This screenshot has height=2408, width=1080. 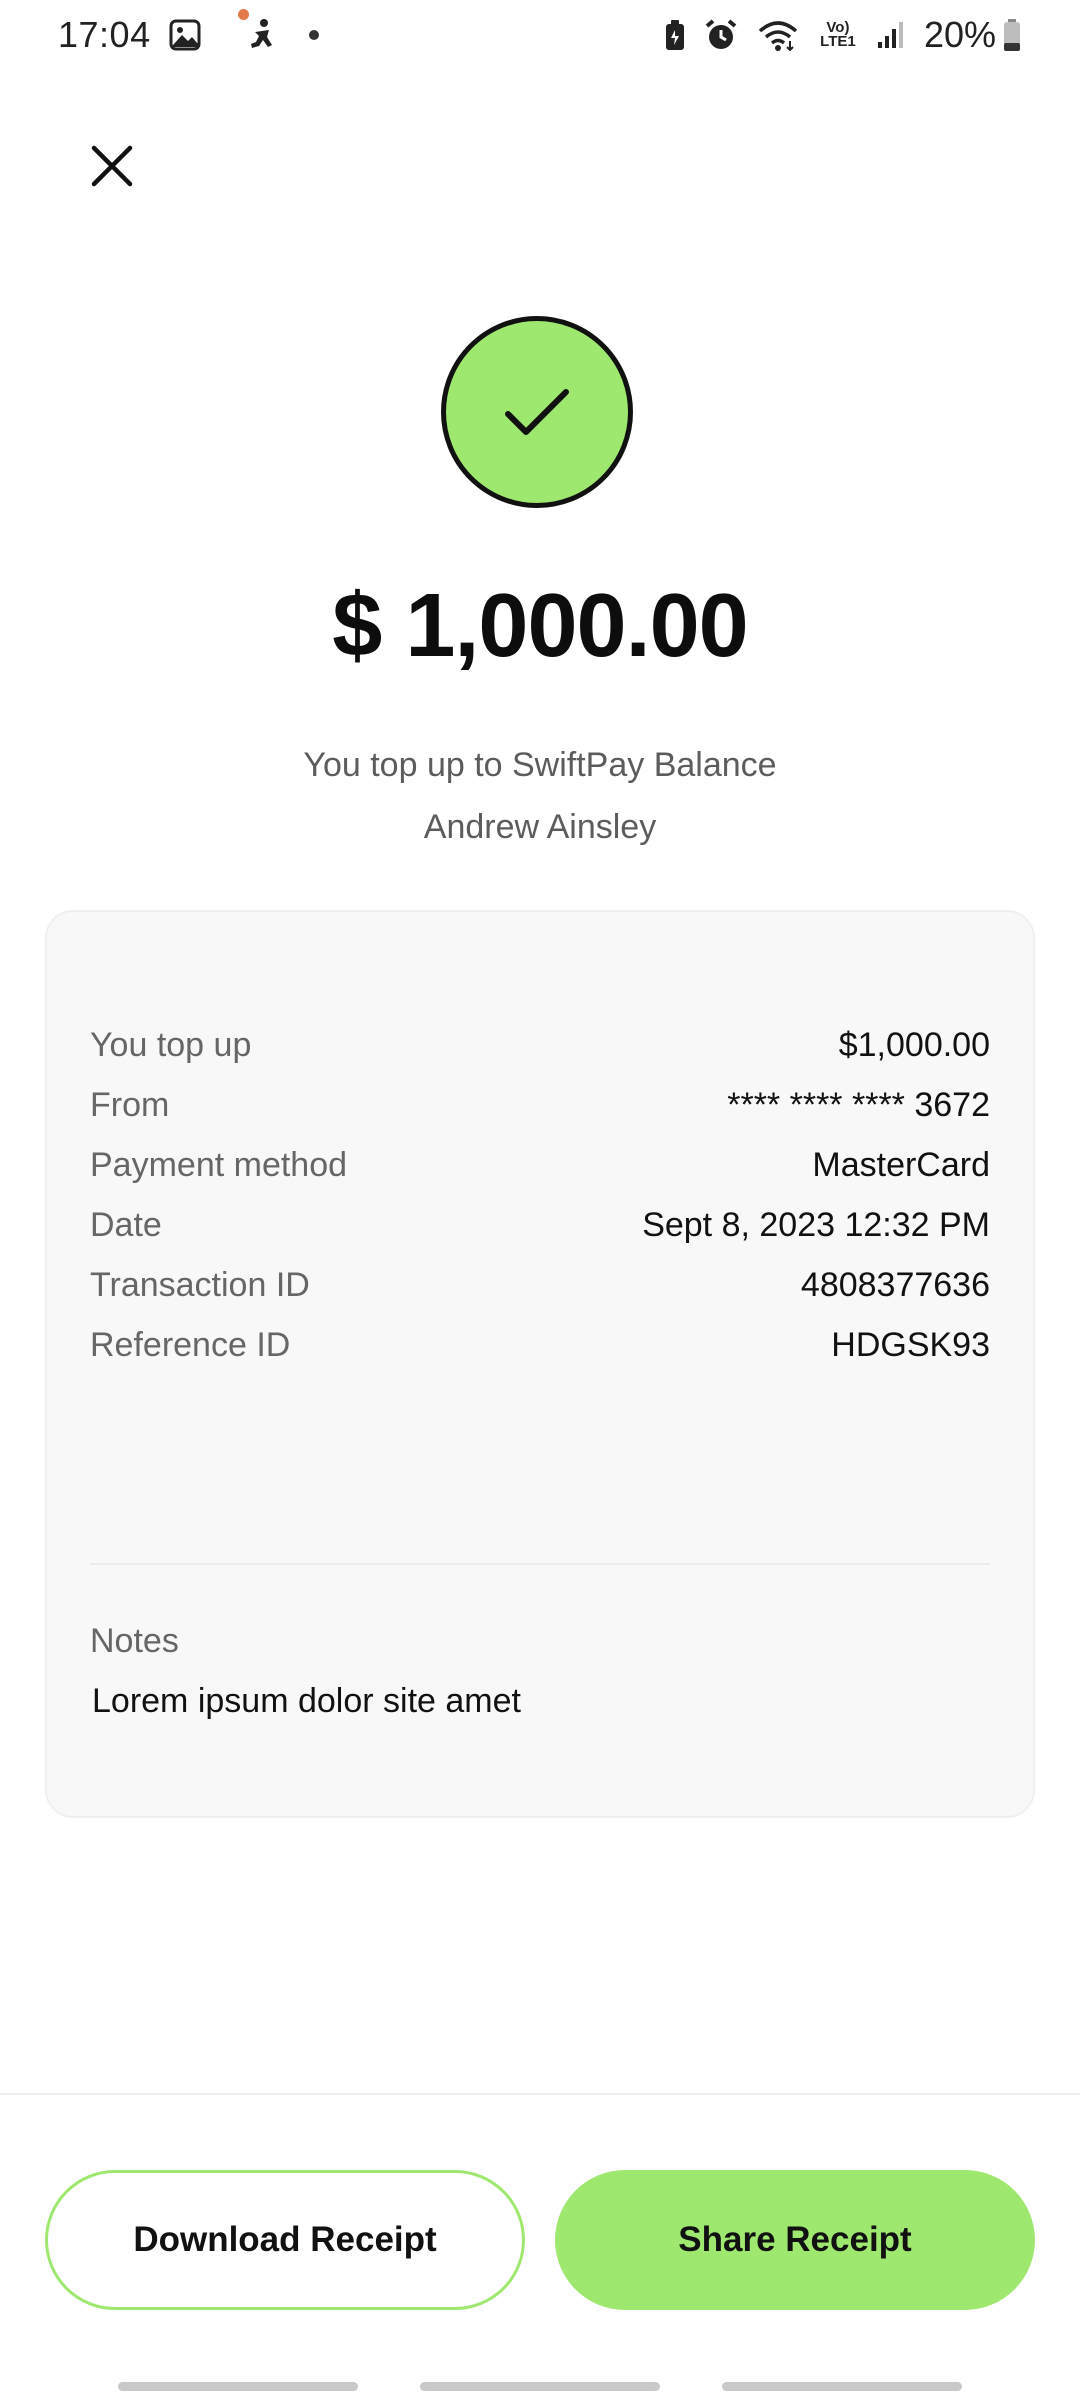 I want to click on battery-saver-icon, so click(x=675, y=35).